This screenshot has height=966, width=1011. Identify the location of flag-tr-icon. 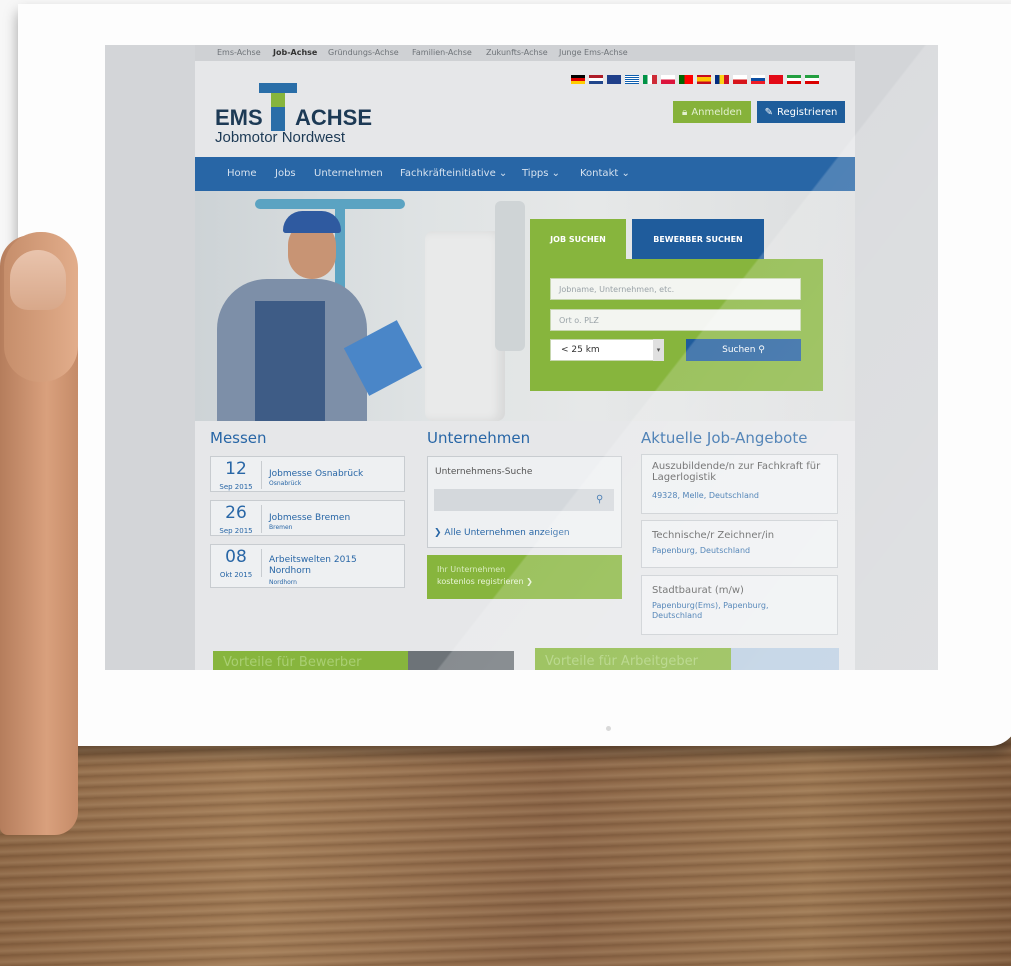
(776, 79).